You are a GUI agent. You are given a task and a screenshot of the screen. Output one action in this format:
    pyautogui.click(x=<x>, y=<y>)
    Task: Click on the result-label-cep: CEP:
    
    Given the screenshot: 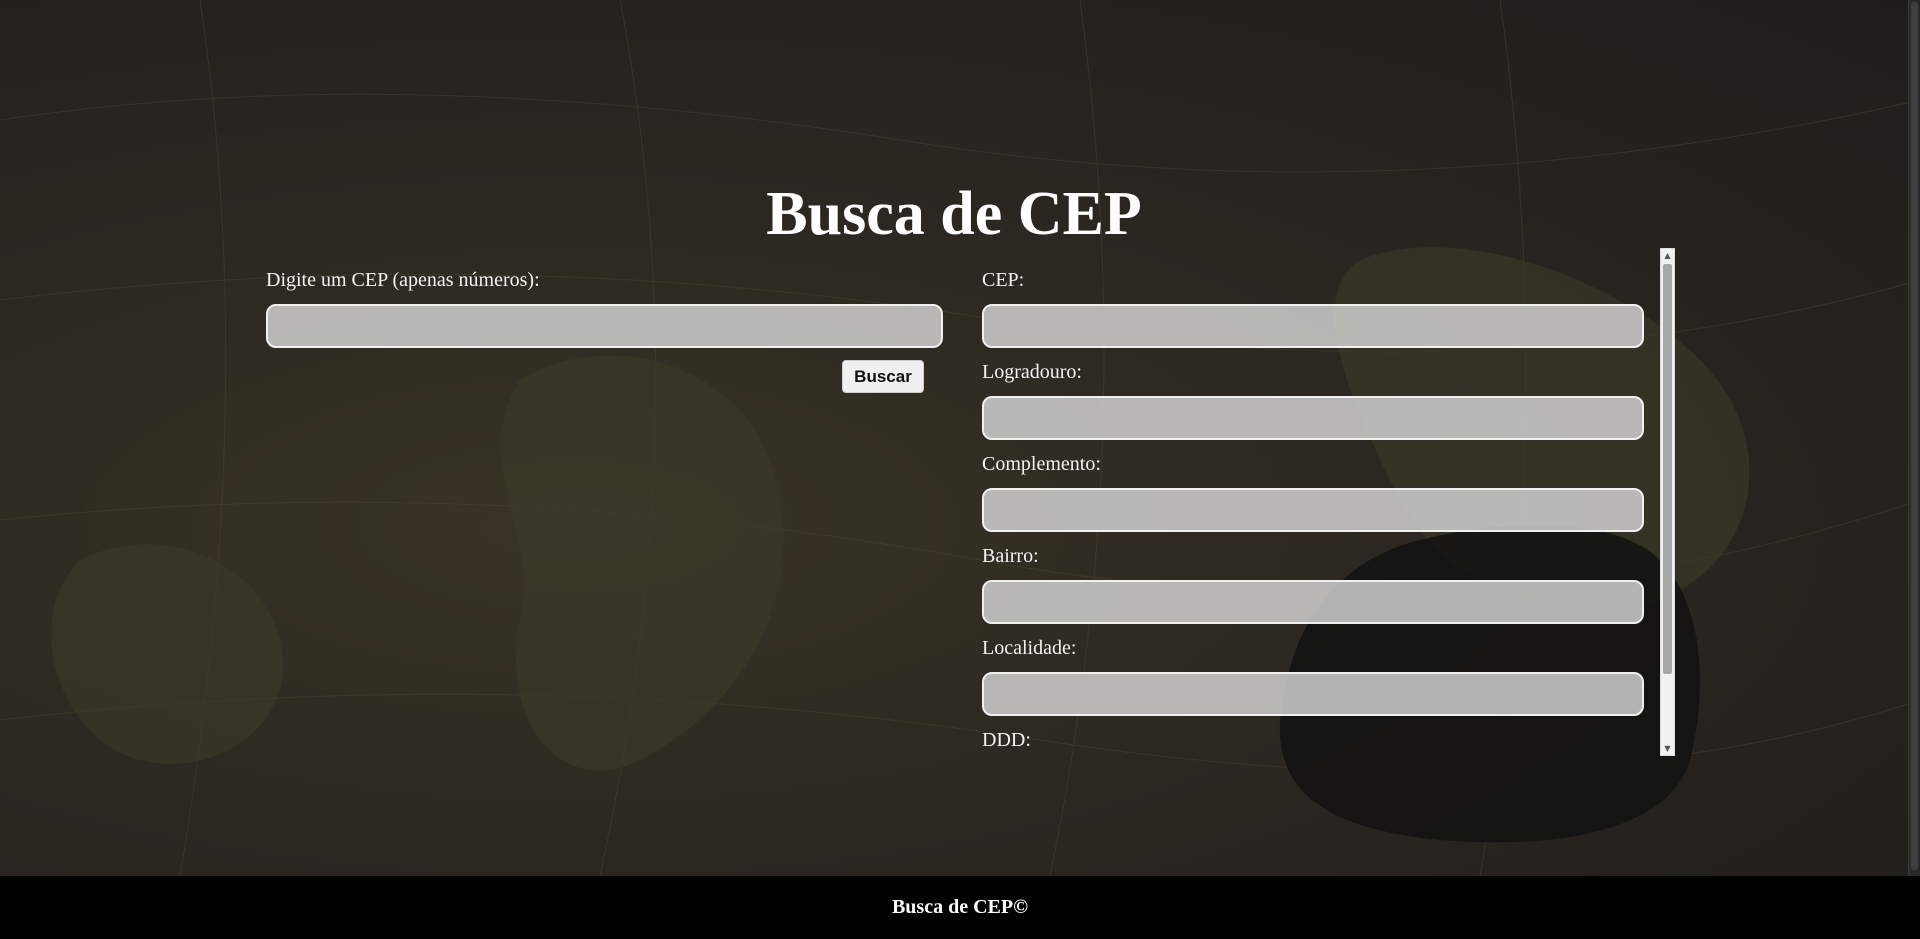 What is the action you would take?
    pyautogui.click(x=1003, y=280)
    